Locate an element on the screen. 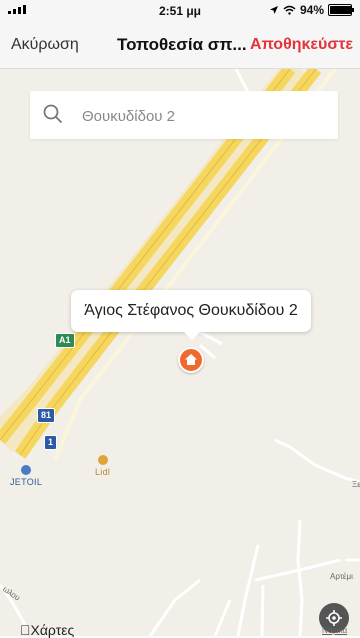 This screenshot has height=638, width=360. battery-percent: 94% is located at coordinates (311, 10).